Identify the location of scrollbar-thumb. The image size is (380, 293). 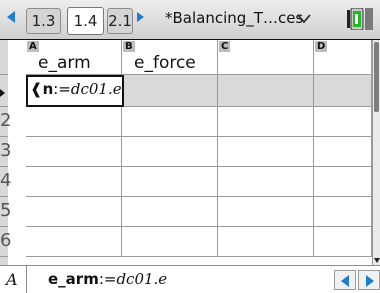
(376, 77).